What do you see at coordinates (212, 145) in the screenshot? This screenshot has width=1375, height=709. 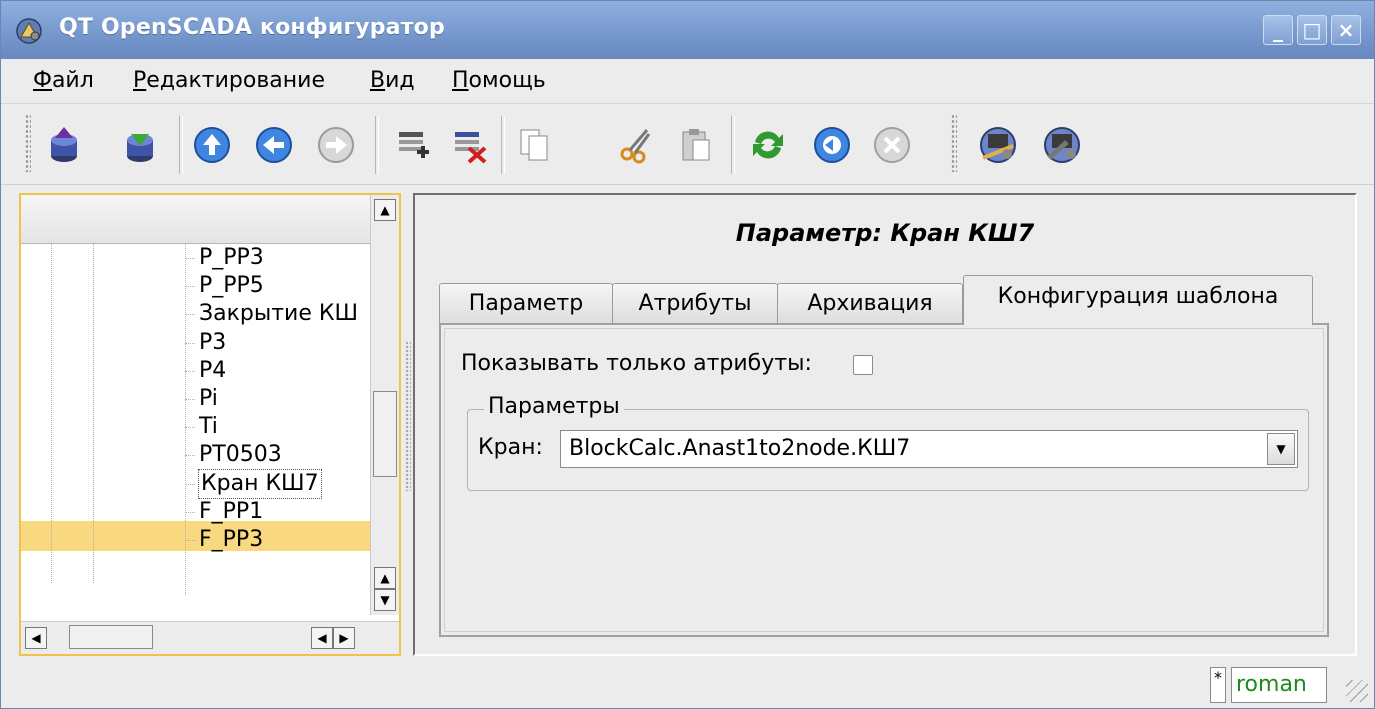 I see `up-icon` at bounding box center [212, 145].